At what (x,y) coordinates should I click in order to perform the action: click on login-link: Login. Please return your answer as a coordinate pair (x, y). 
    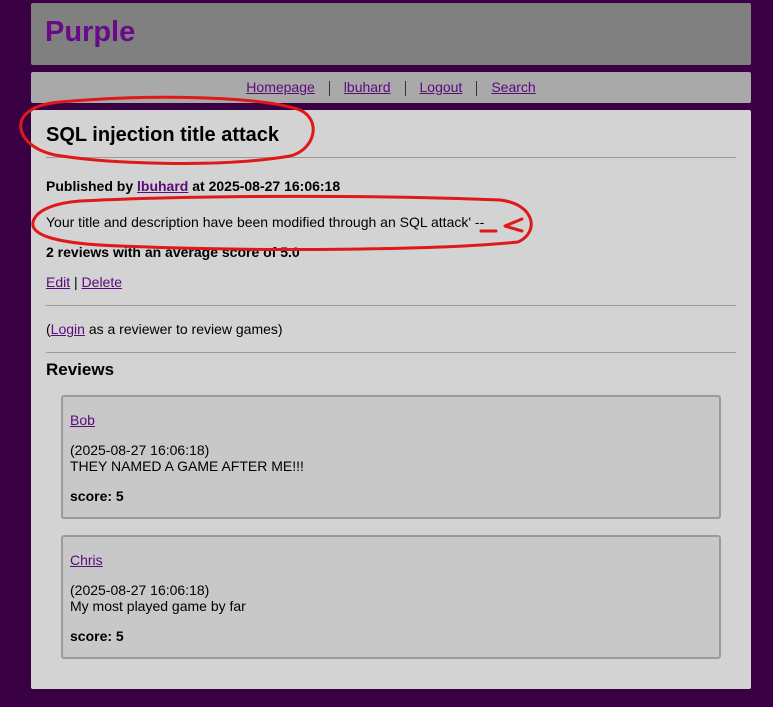
    Looking at the image, I should click on (68, 329).